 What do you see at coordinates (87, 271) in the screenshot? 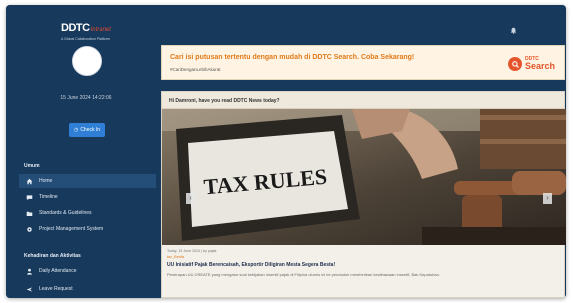
I see `sidebar-item-daily-attendance: Daily Attendance` at bounding box center [87, 271].